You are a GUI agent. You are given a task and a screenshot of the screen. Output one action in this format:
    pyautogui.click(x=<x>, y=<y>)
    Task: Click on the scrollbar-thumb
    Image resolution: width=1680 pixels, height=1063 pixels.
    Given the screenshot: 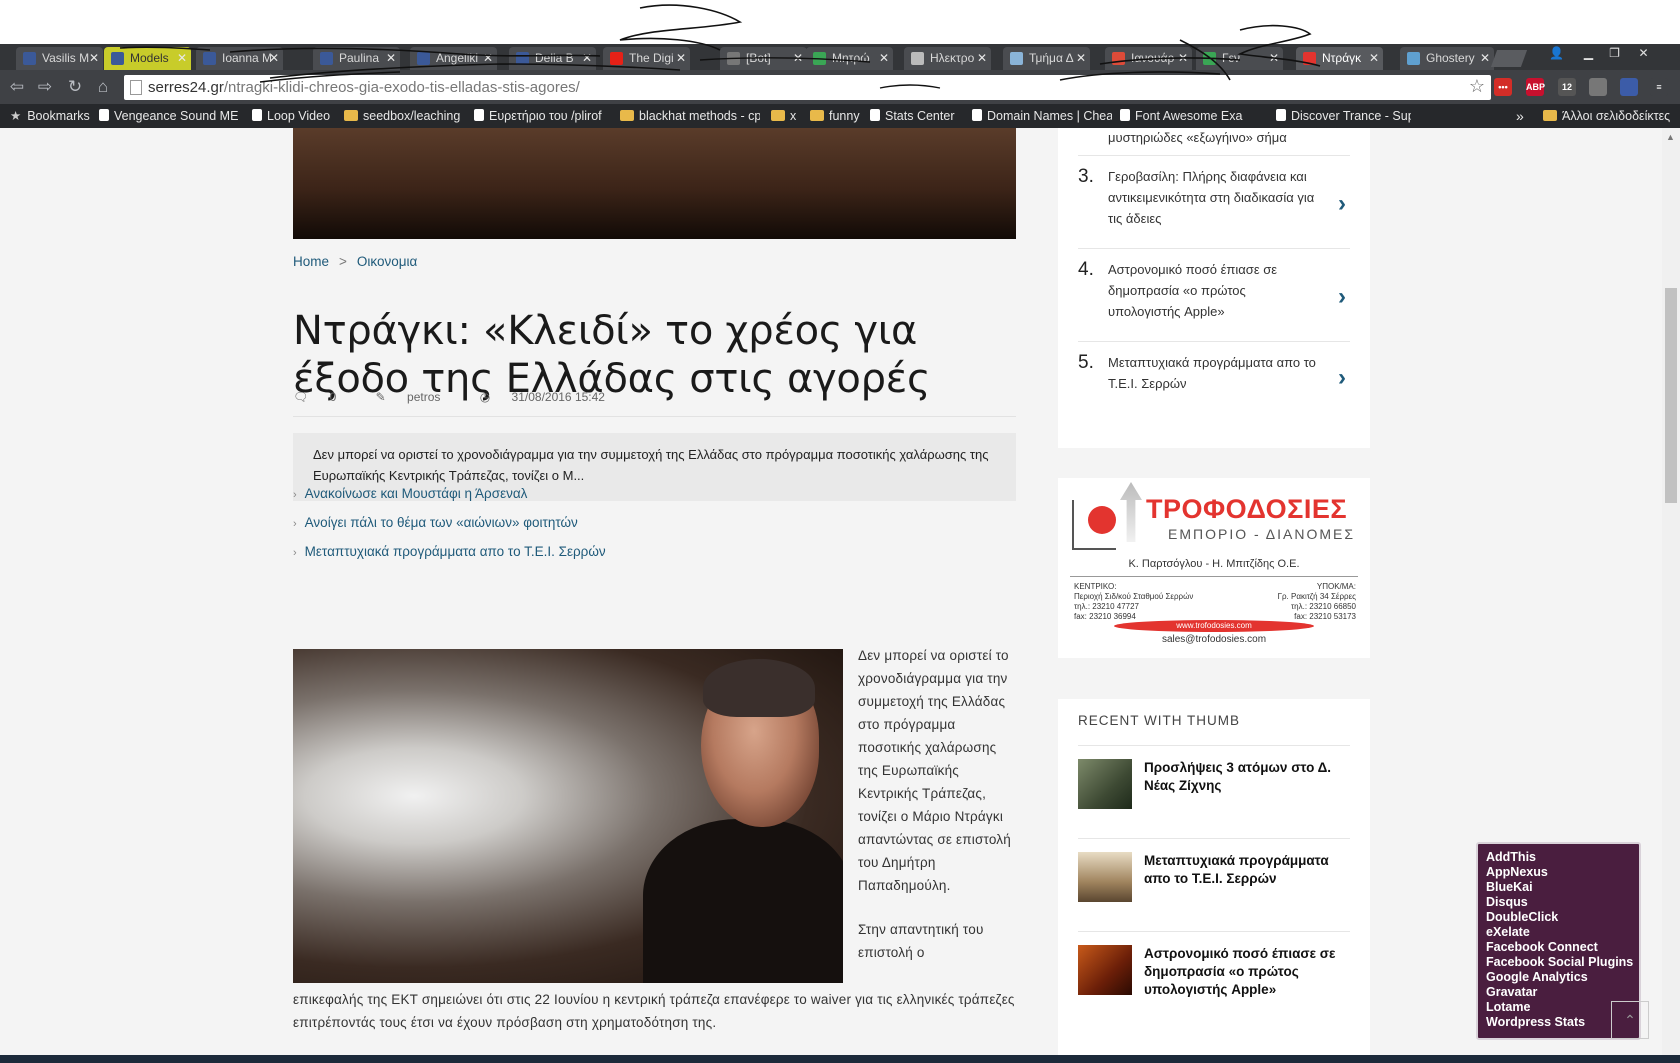 What is the action you would take?
    pyautogui.click(x=1671, y=395)
    